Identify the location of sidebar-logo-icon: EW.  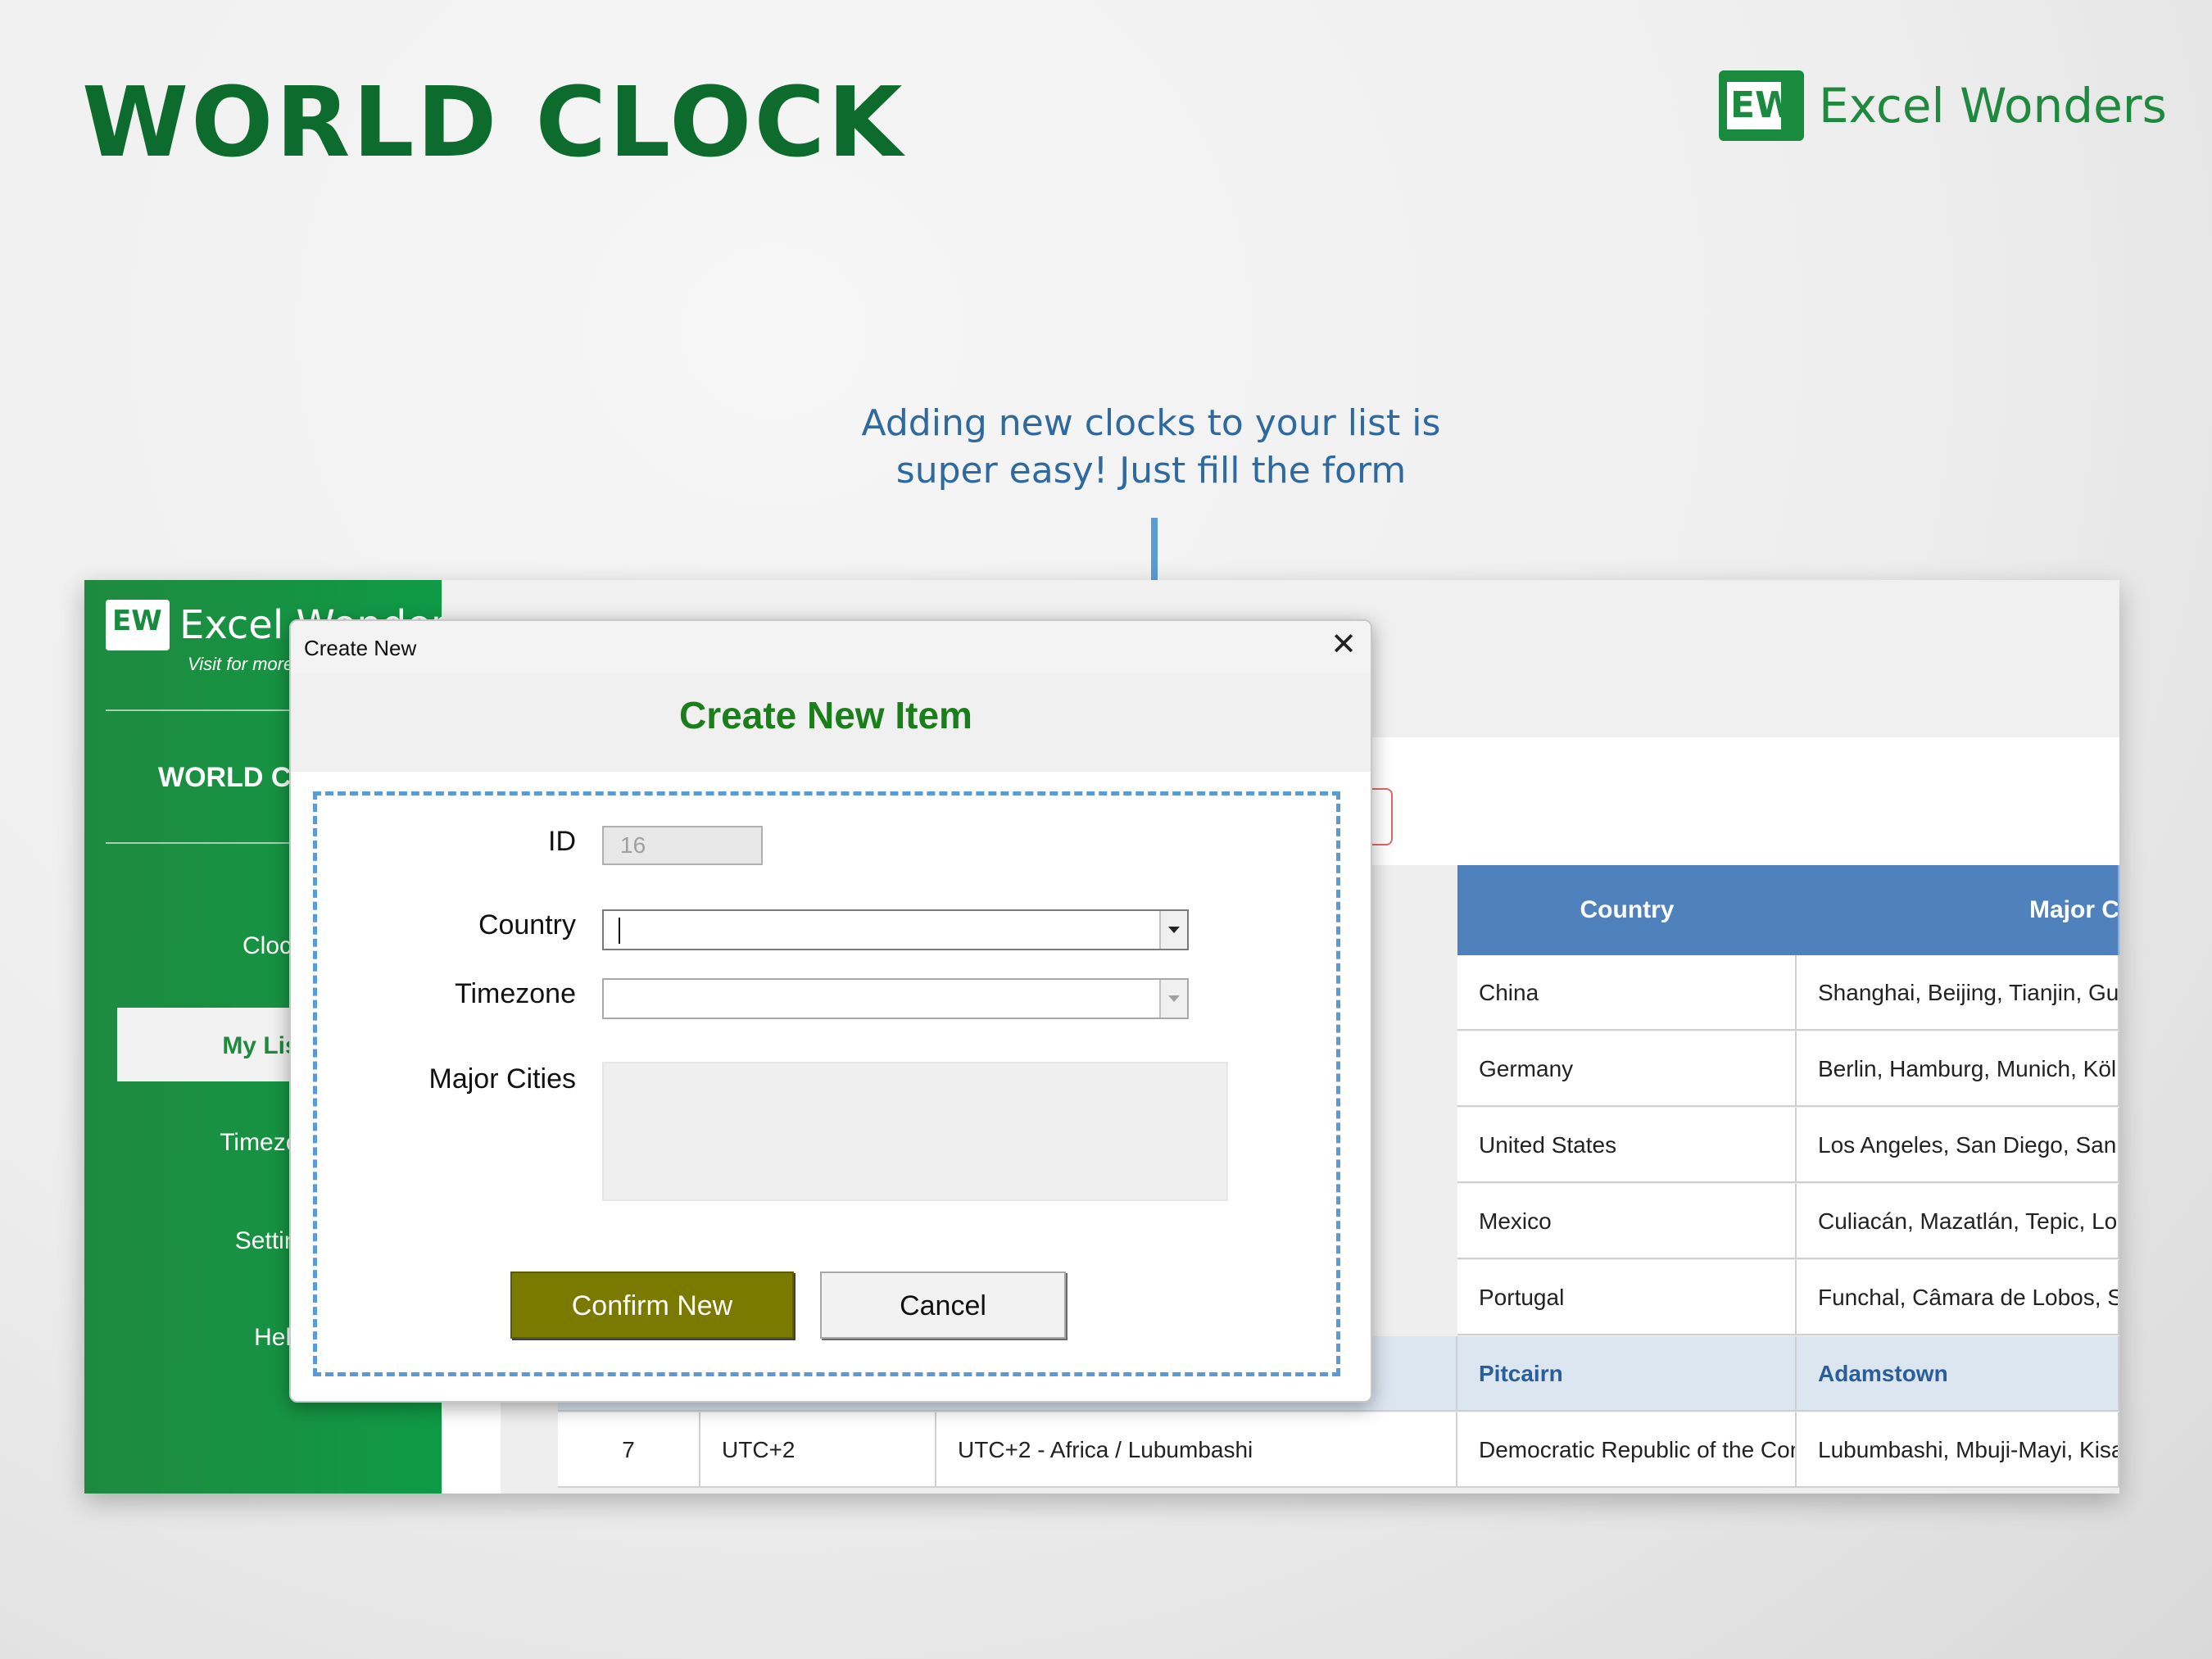
(138, 625).